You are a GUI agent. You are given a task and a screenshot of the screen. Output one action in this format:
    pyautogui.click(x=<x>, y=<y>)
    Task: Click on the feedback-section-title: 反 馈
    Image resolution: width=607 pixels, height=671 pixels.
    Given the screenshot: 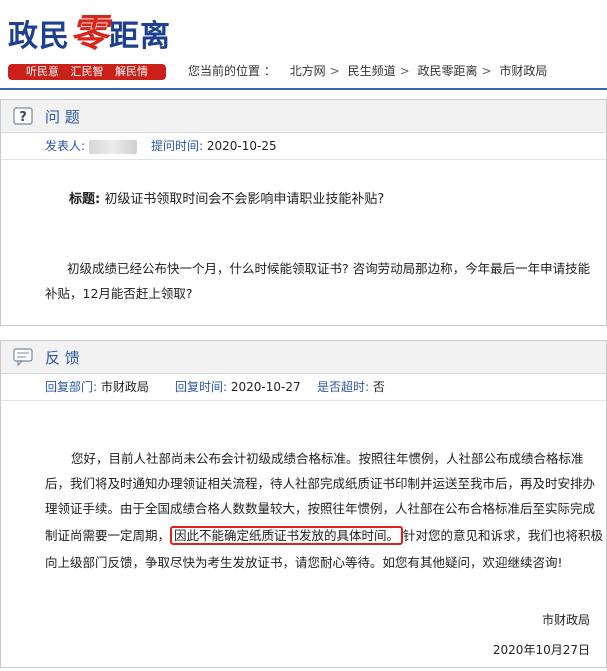 What is the action you would take?
    pyautogui.click(x=62, y=358)
    